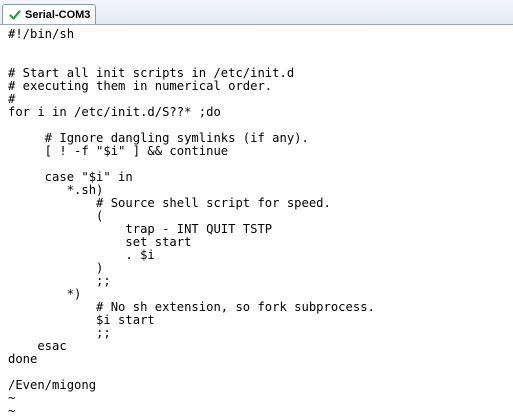  Describe the element at coordinates (256, 12) in the screenshot. I see `tab-bar: Serial-COM3` at that location.